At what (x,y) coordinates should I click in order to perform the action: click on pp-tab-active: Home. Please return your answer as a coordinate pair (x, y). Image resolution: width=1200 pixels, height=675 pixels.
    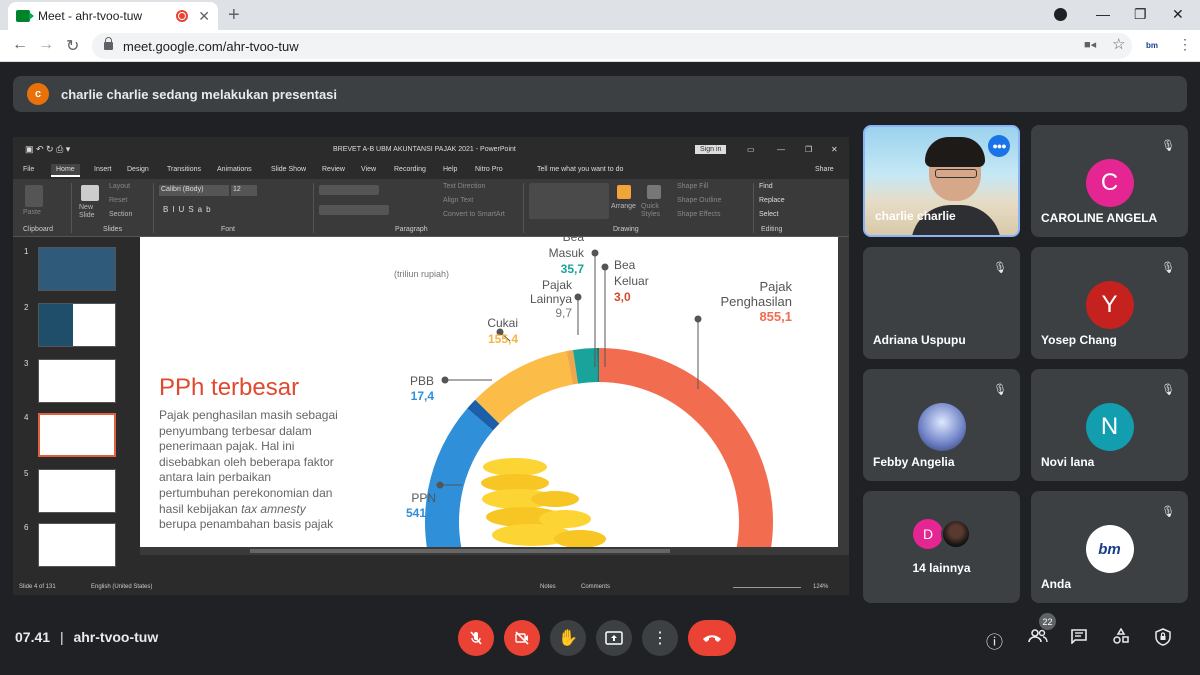
    Looking at the image, I should click on (65, 170).